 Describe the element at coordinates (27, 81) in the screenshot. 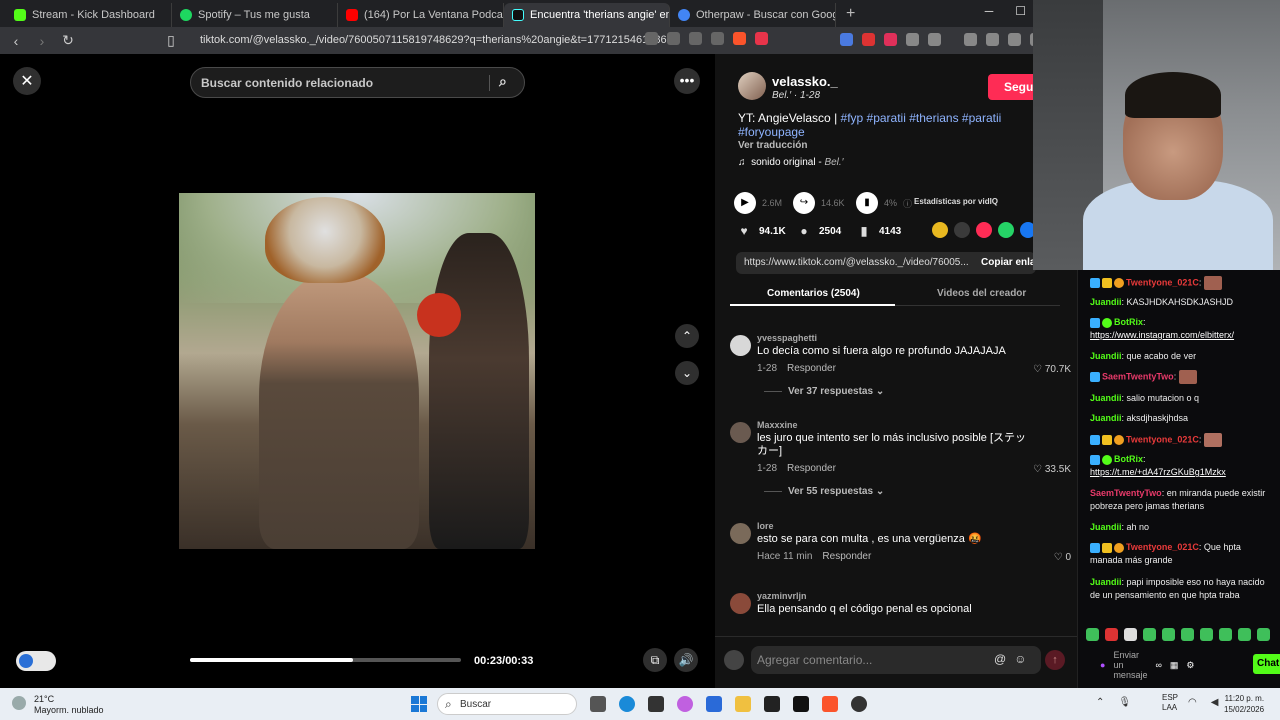

I see `close-icon: ✕` at that location.